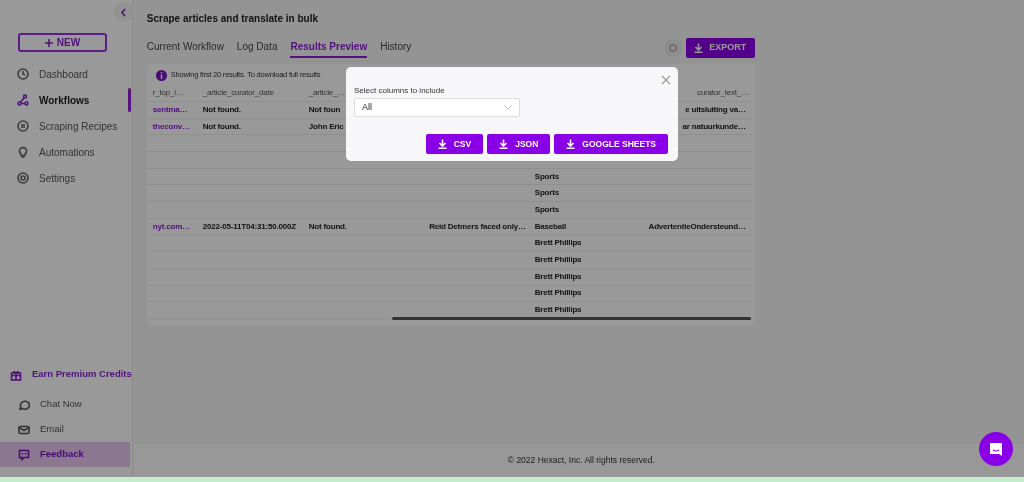 This screenshot has height=482, width=1024. Describe the element at coordinates (454, 144) in the screenshot. I see `download-button: CSV` at that location.